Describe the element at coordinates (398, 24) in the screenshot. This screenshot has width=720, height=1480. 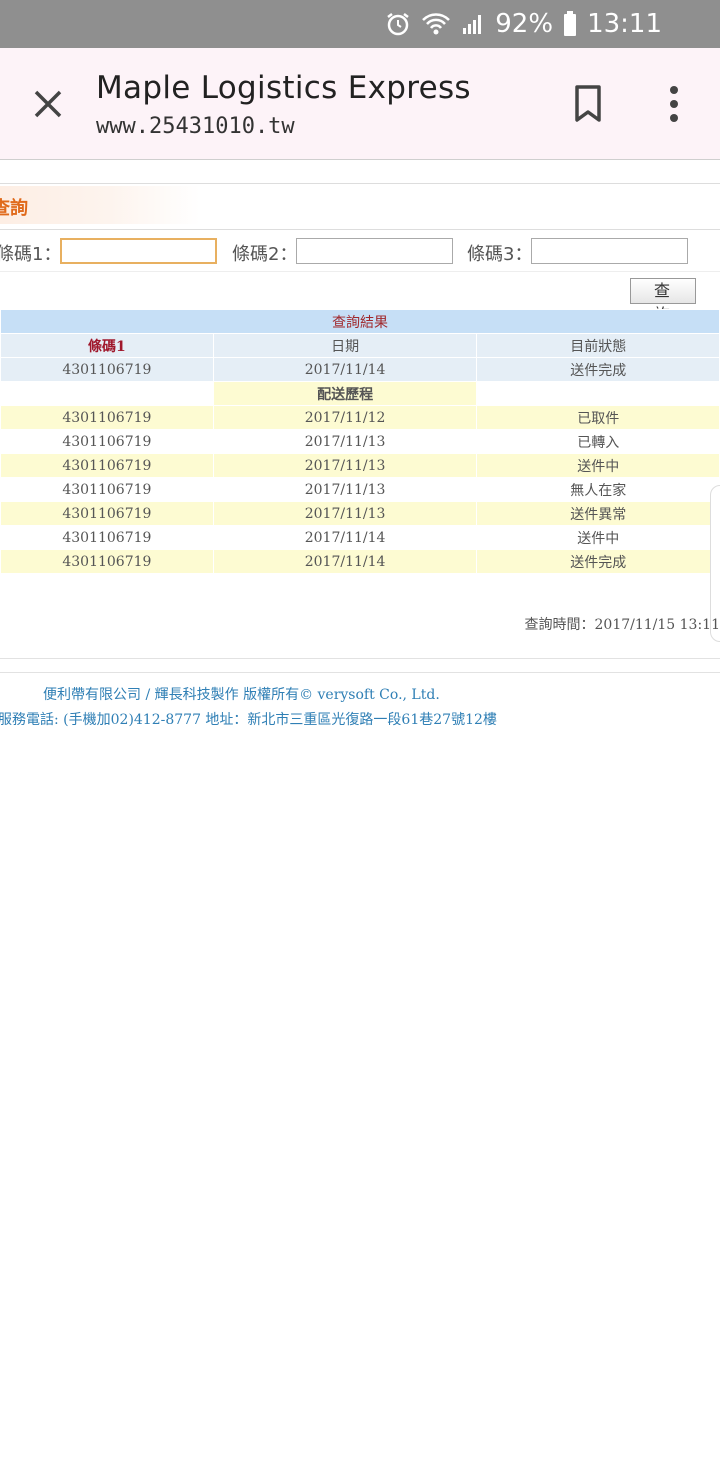
I see `alarm-icon` at that location.